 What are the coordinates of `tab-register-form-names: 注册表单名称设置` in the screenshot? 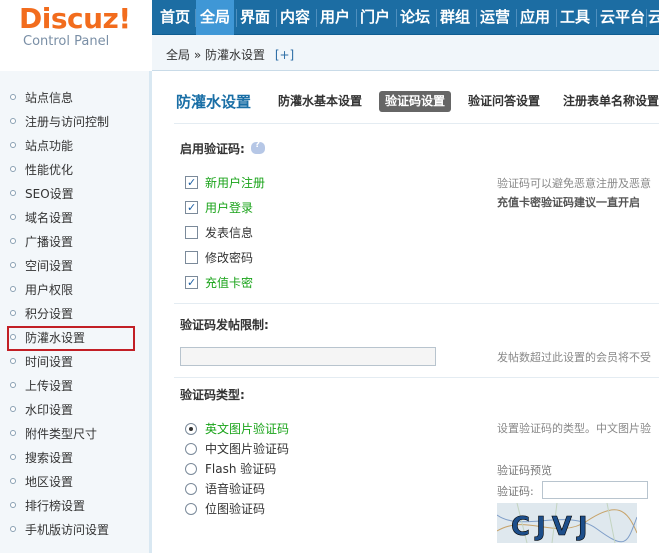 It's located at (608, 101).